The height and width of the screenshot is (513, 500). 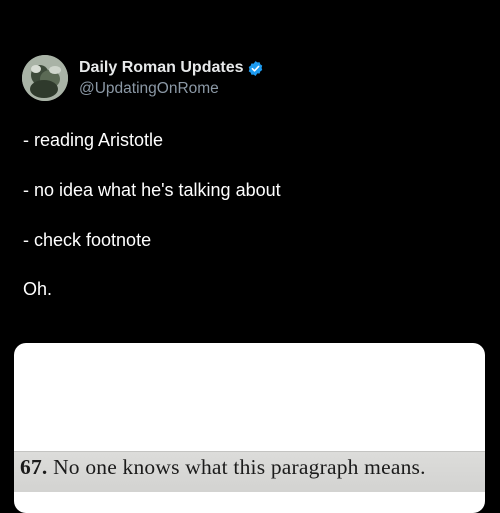 I want to click on tweet-text-line: - no idea what he's talking about, so click(x=152, y=190).